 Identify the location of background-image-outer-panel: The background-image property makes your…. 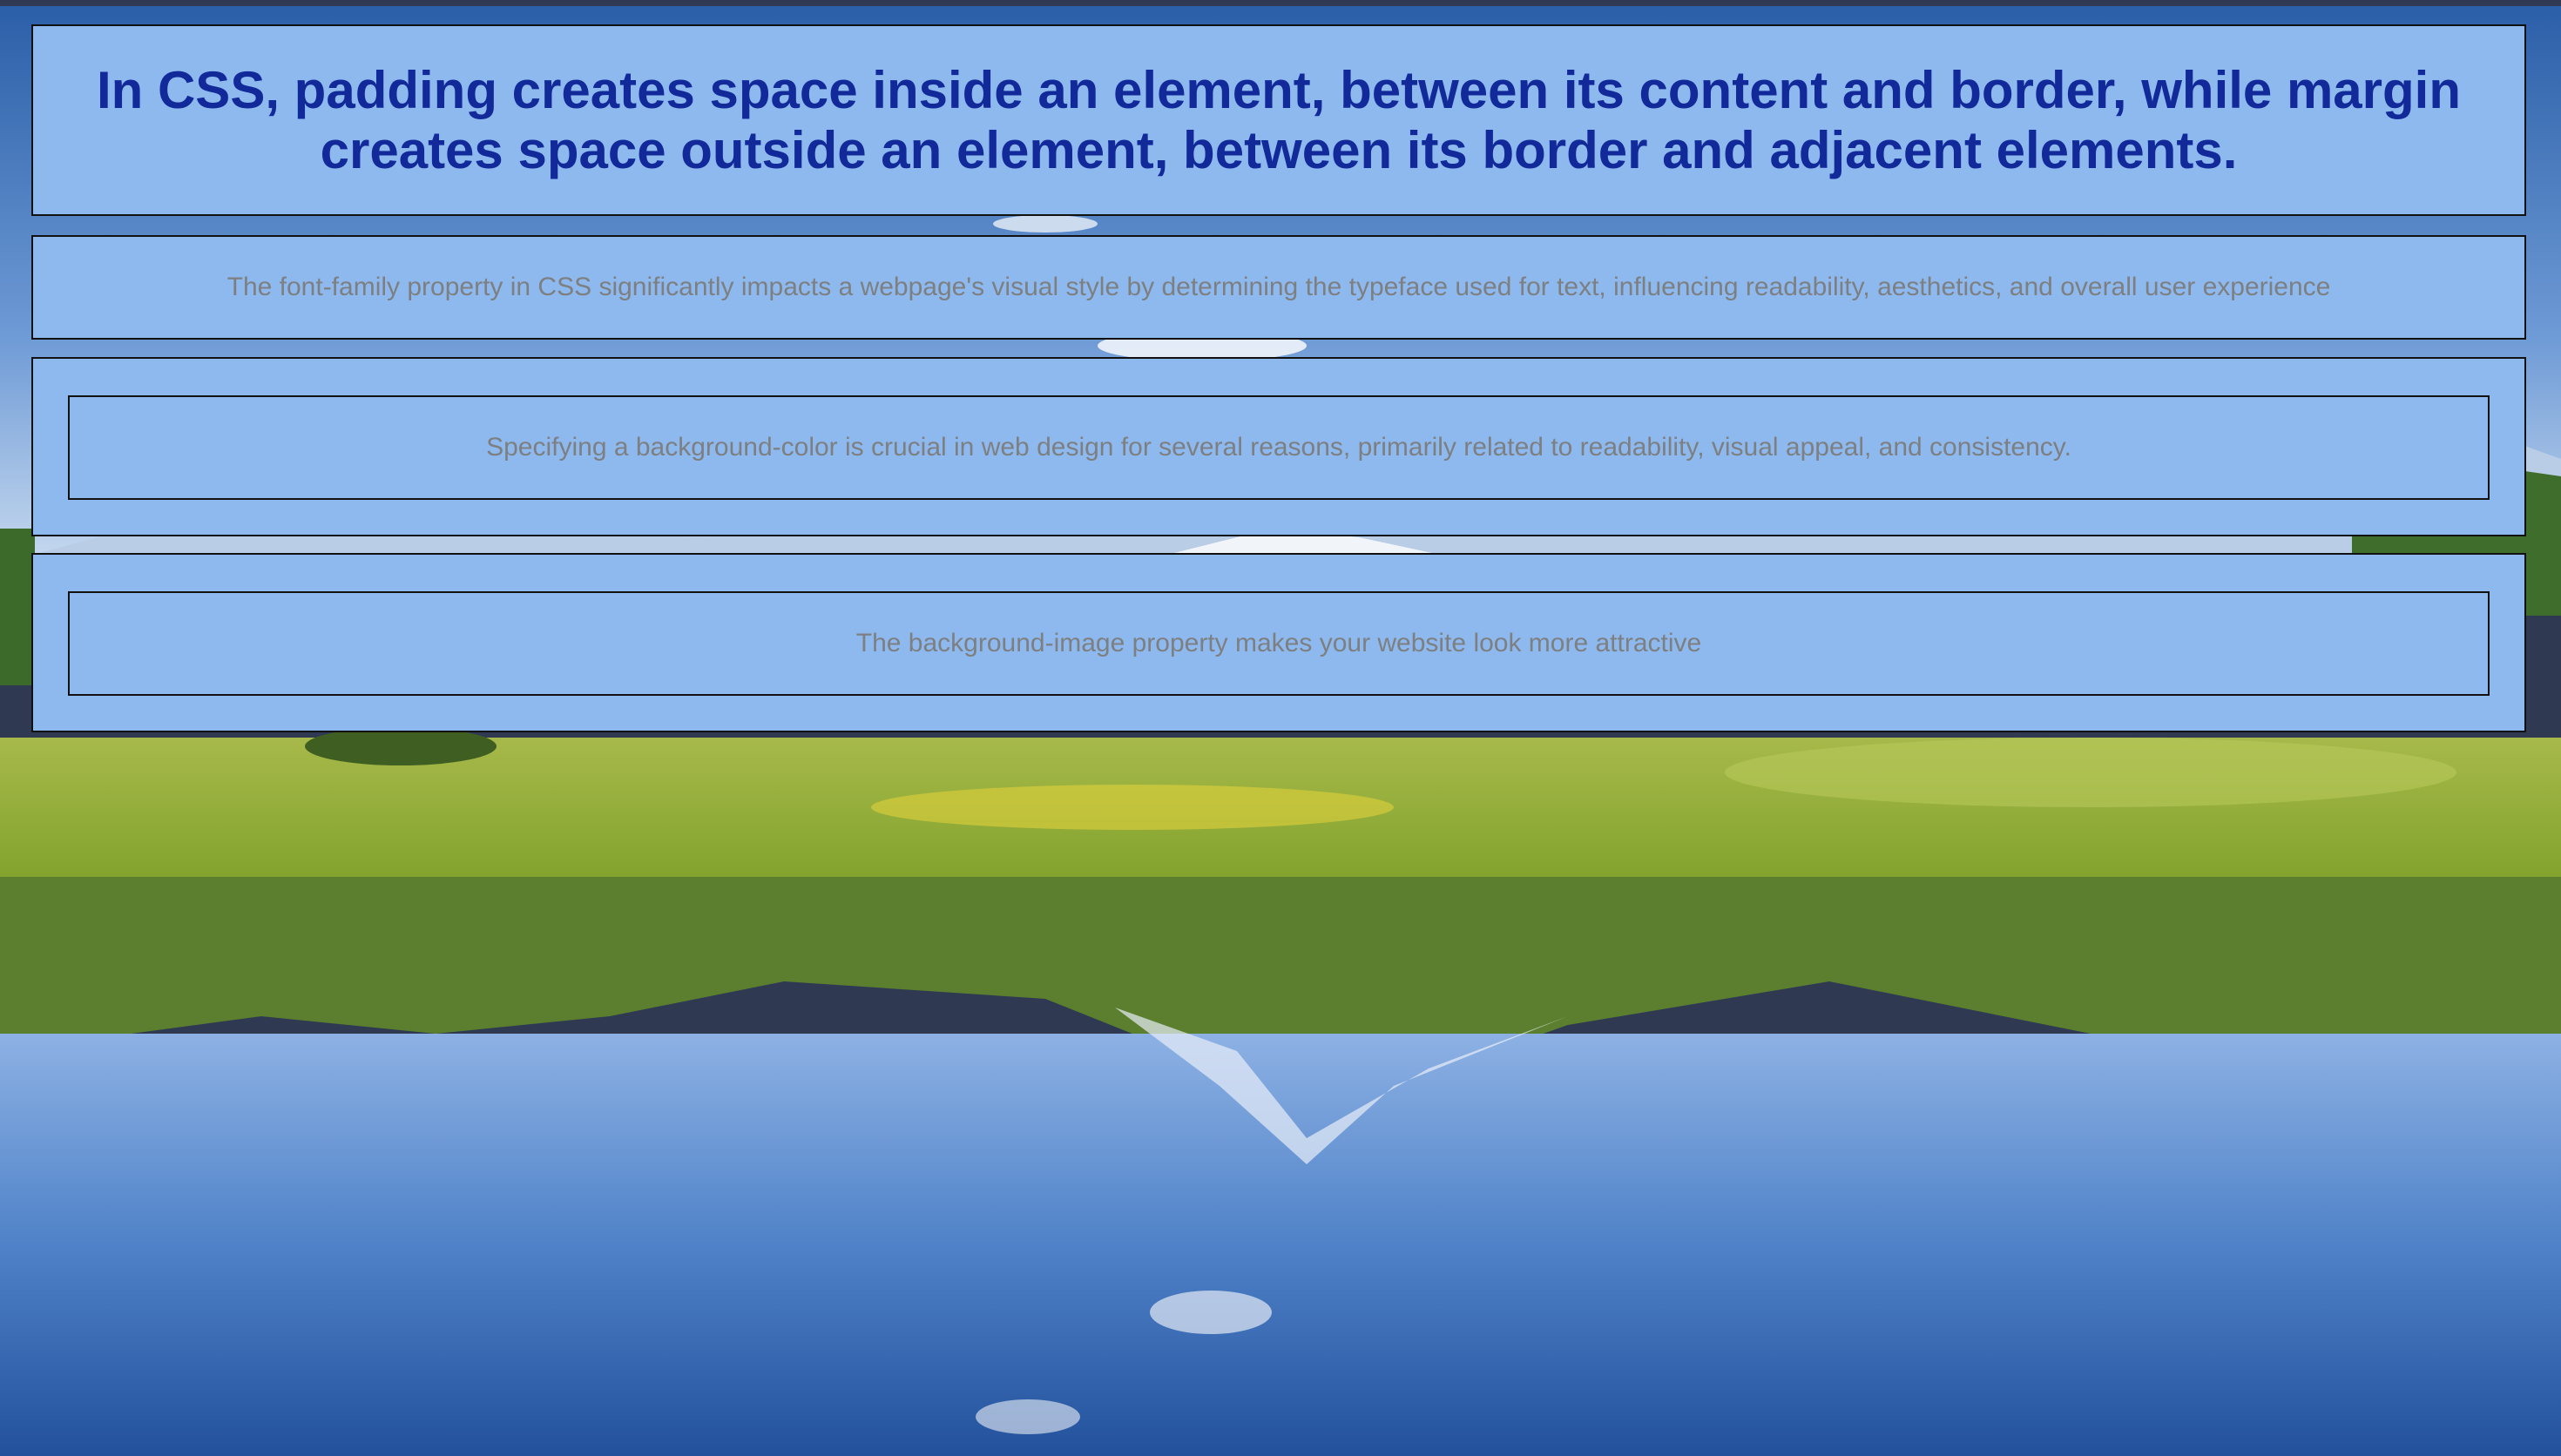
(1278, 642).